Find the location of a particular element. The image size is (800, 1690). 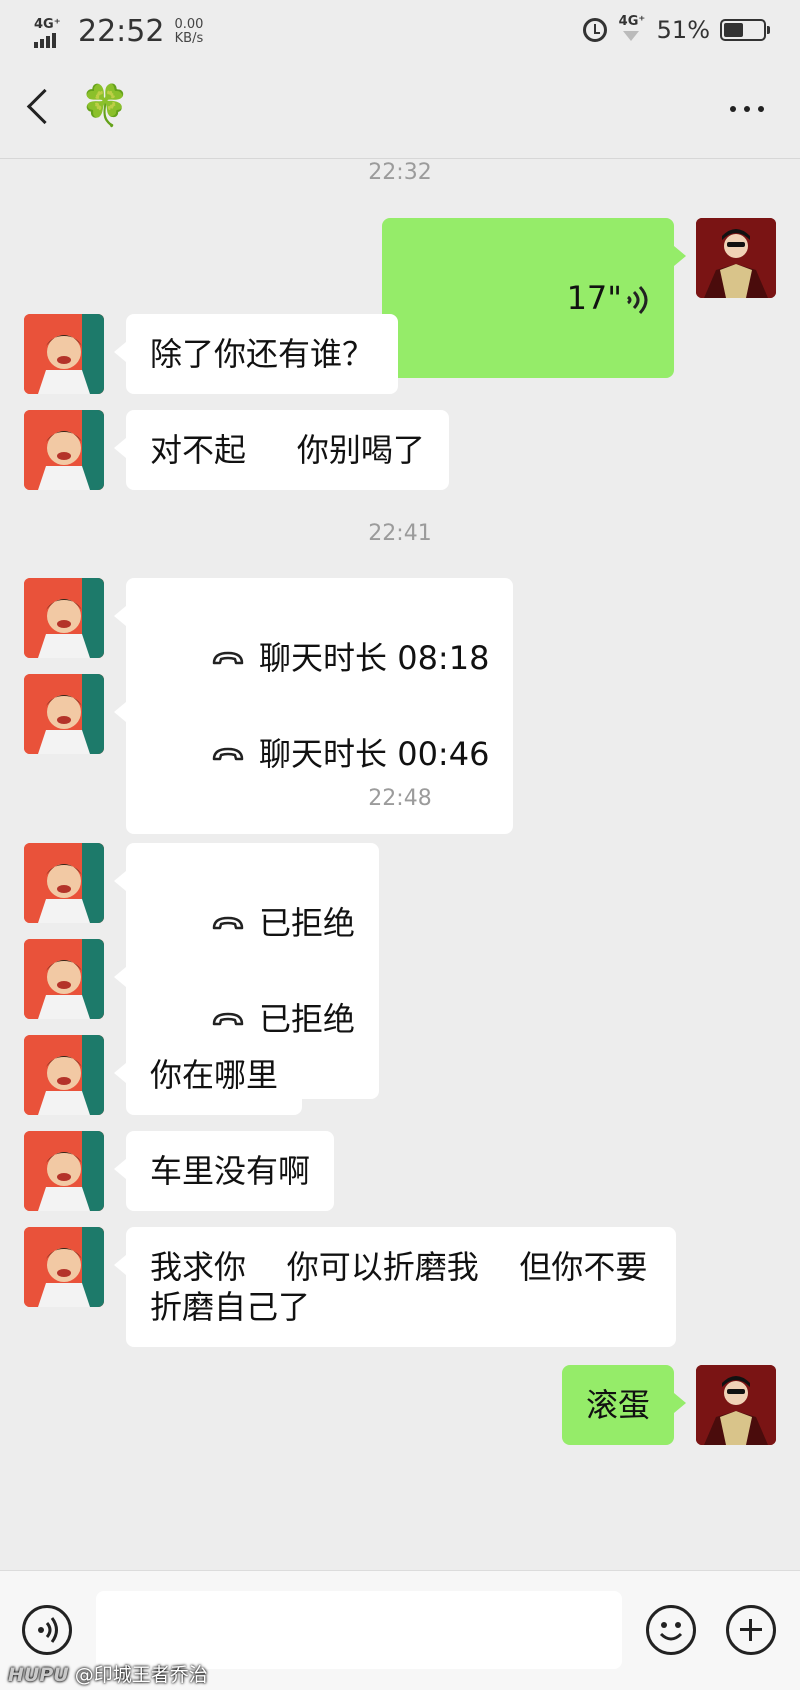

timestamp: 22:48 is located at coordinates (400, 798).